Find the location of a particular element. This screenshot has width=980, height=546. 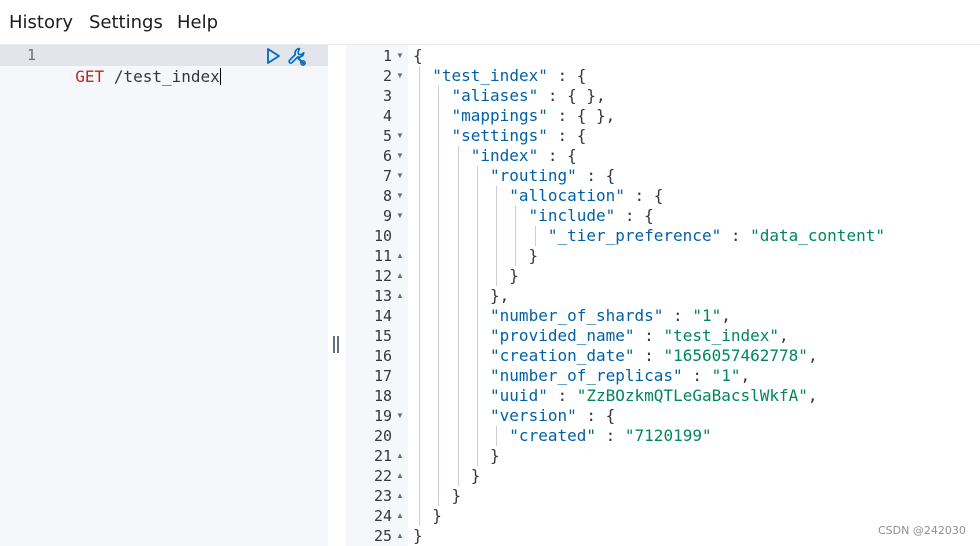

response-code-line: "settings" : { is located at coordinates (519, 136).